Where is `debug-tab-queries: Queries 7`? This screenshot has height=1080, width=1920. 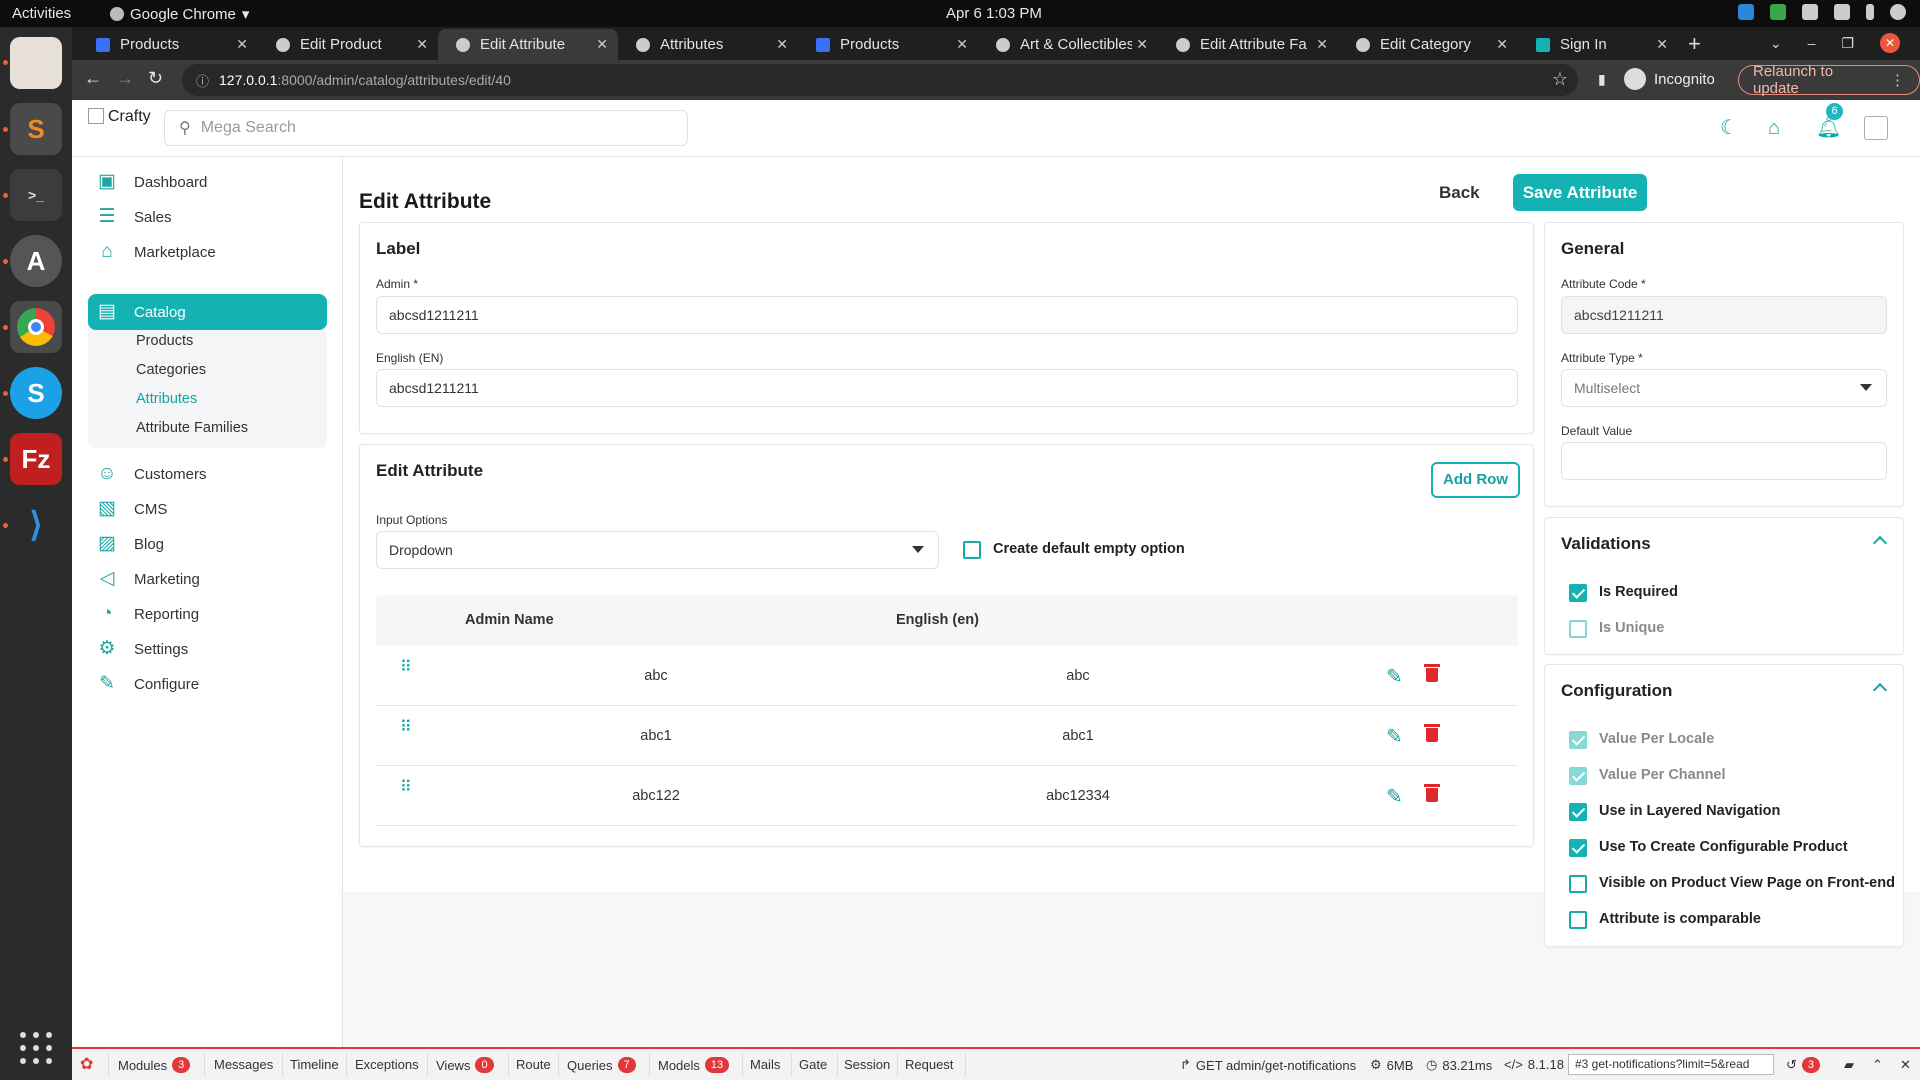 debug-tab-queries: Queries 7 is located at coordinates (601, 1065).